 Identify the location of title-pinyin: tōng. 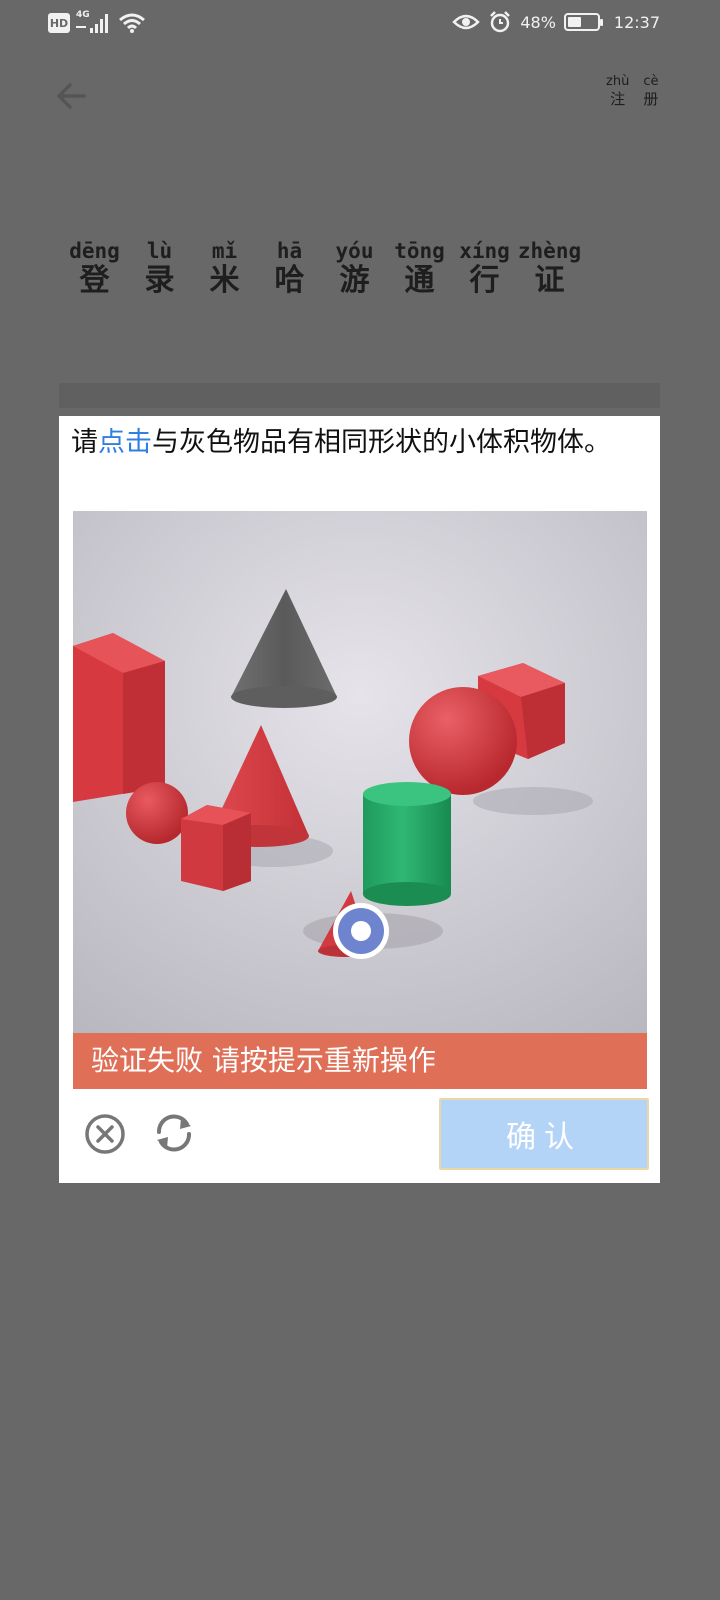
(419, 251).